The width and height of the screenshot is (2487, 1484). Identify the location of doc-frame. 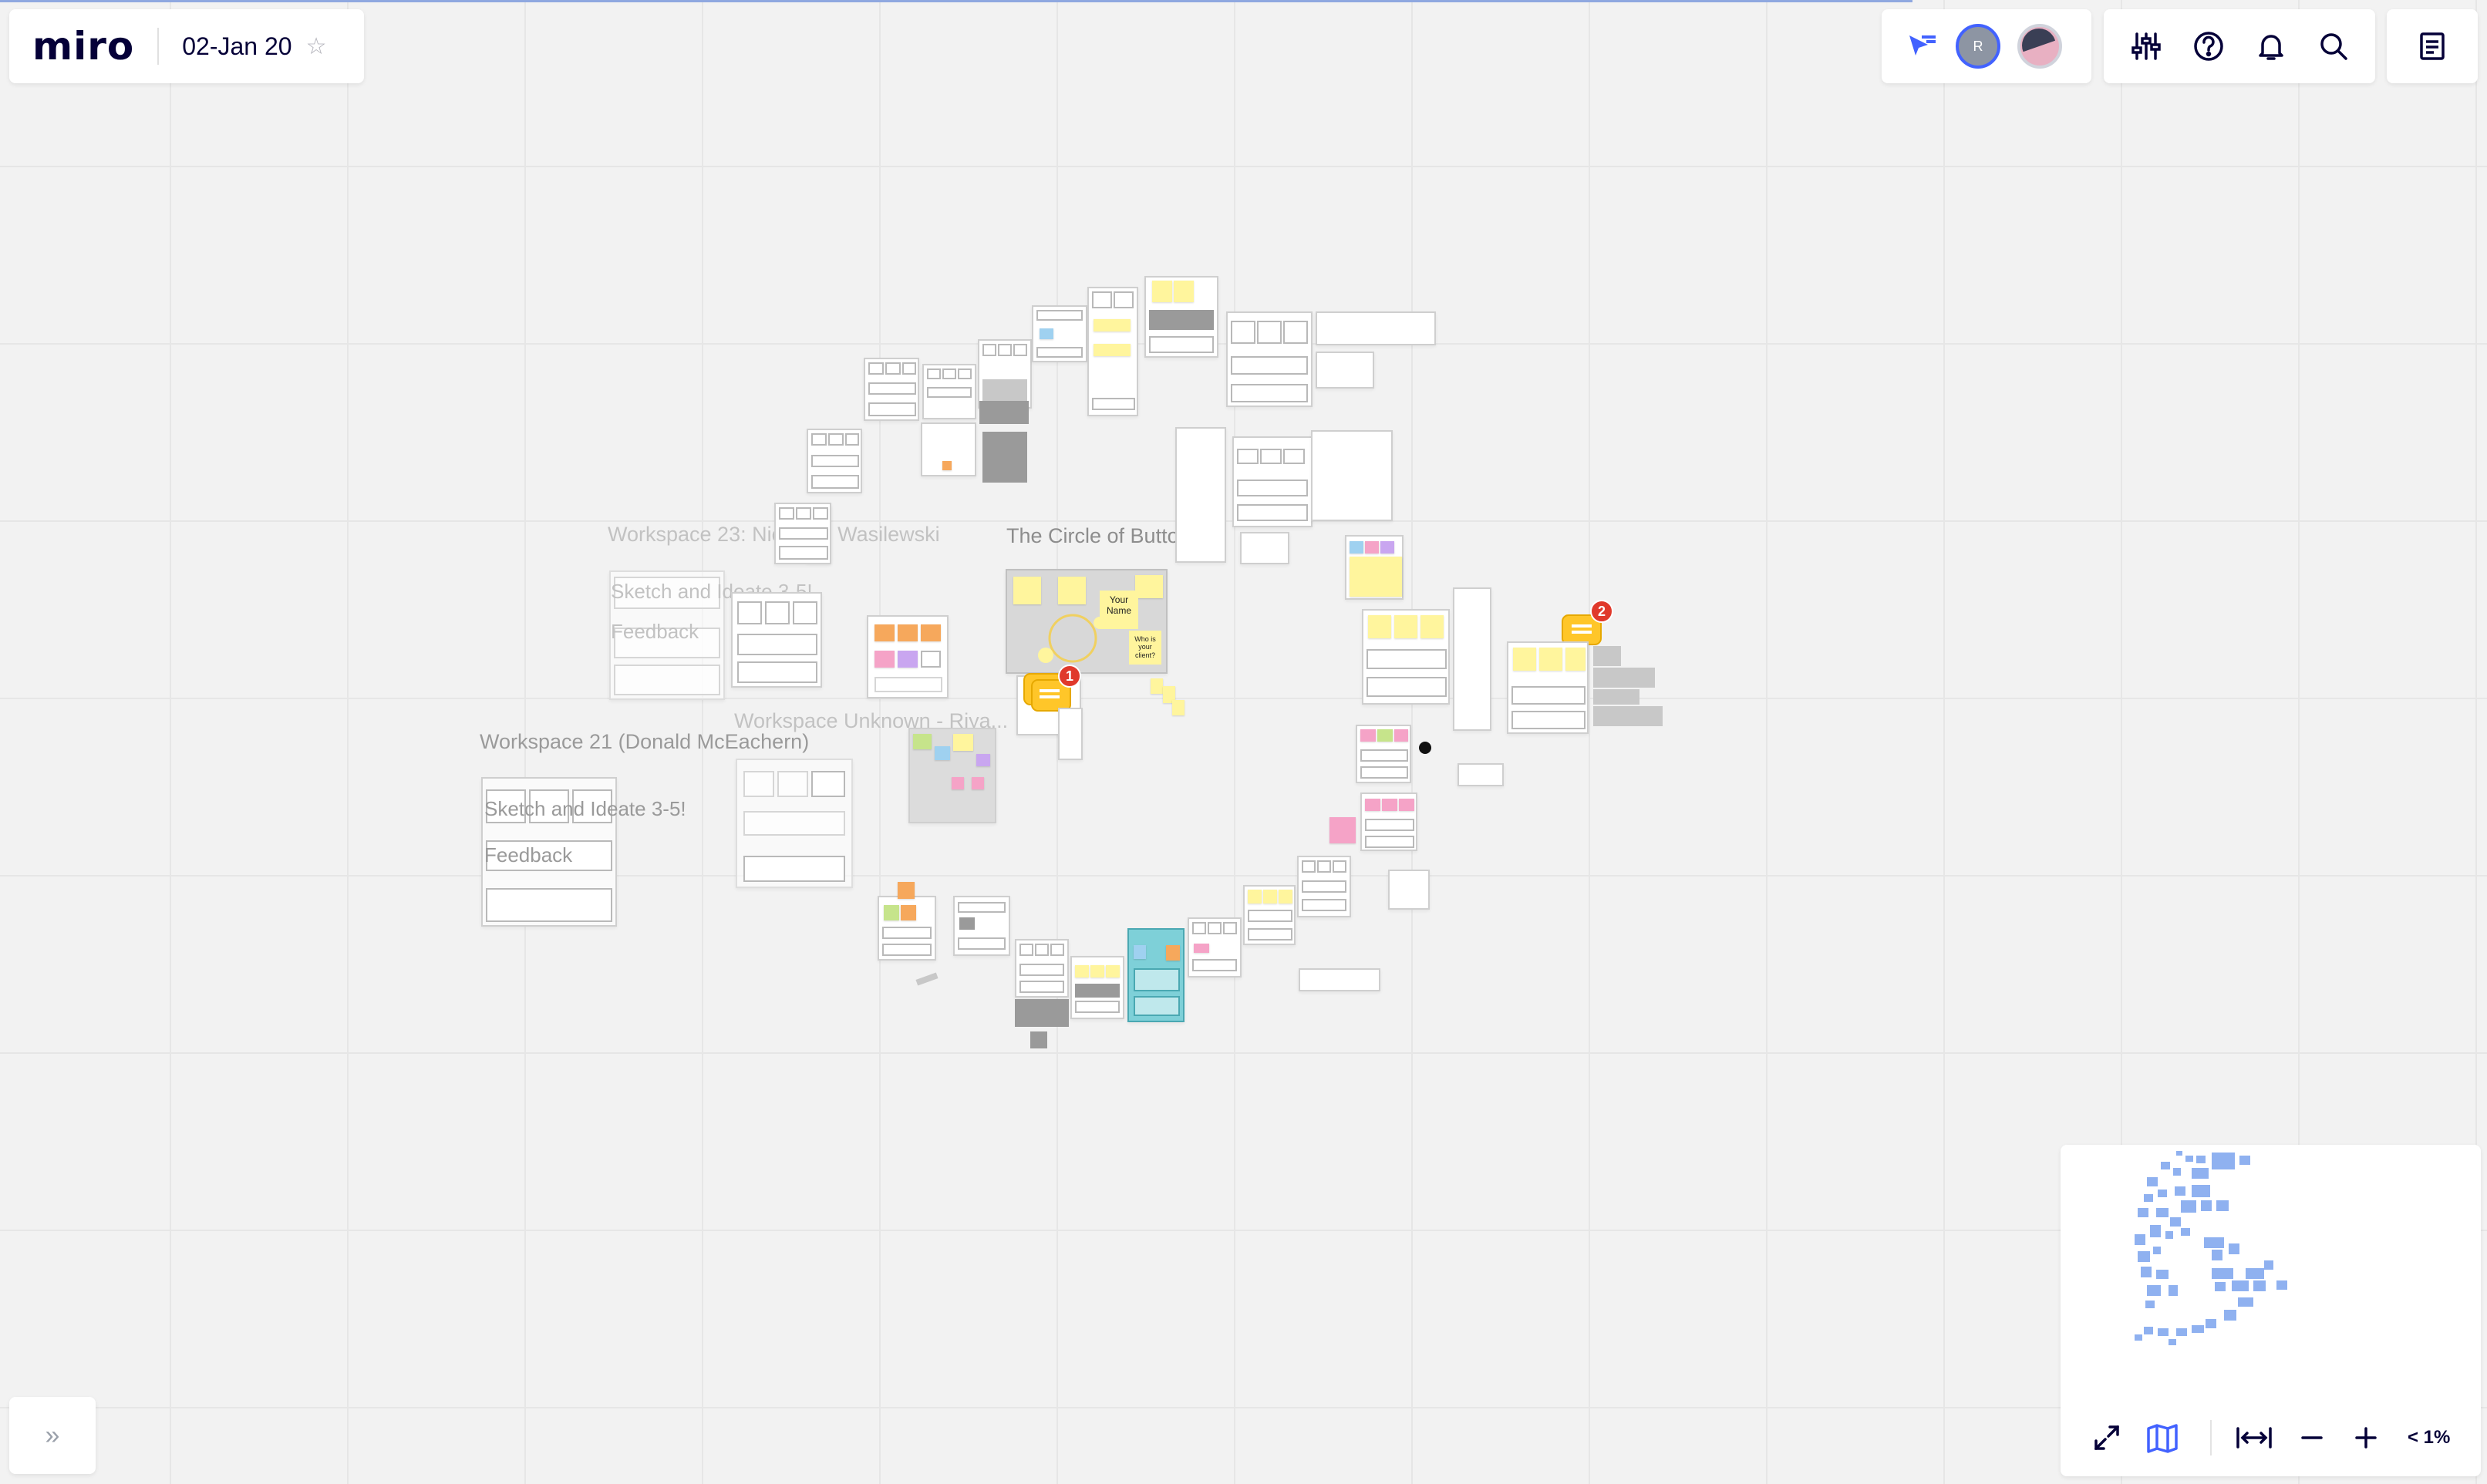
(1352, 475).